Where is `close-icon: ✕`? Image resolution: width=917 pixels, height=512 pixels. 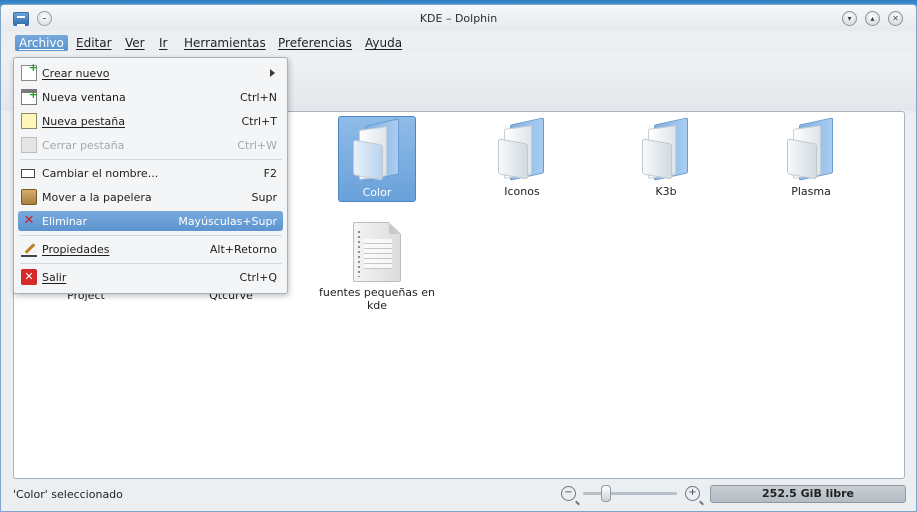 close-icon: ✕ is located at coordinates (895, 18).